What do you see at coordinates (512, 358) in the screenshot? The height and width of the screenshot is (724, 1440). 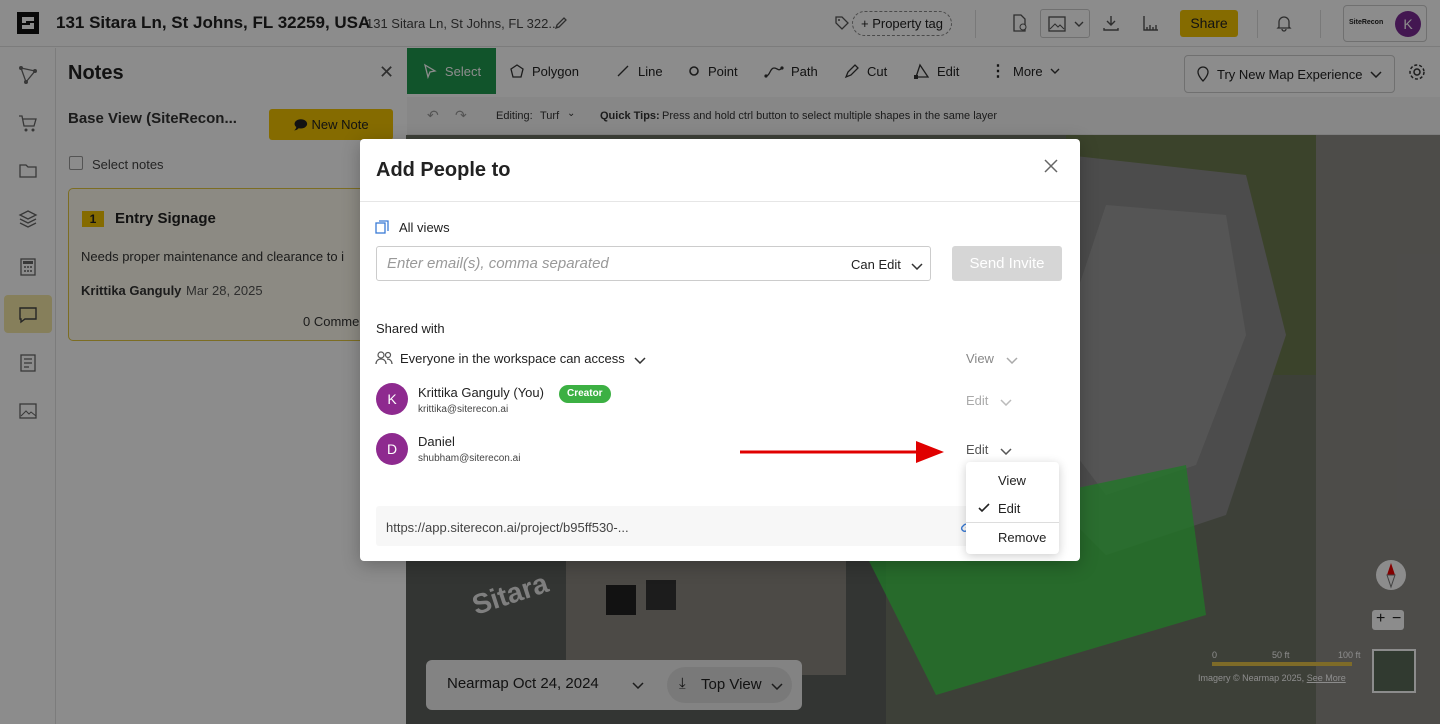 I see `workspace-access-label: Everyone in the workspace can access` at bounding box center [512, 358].